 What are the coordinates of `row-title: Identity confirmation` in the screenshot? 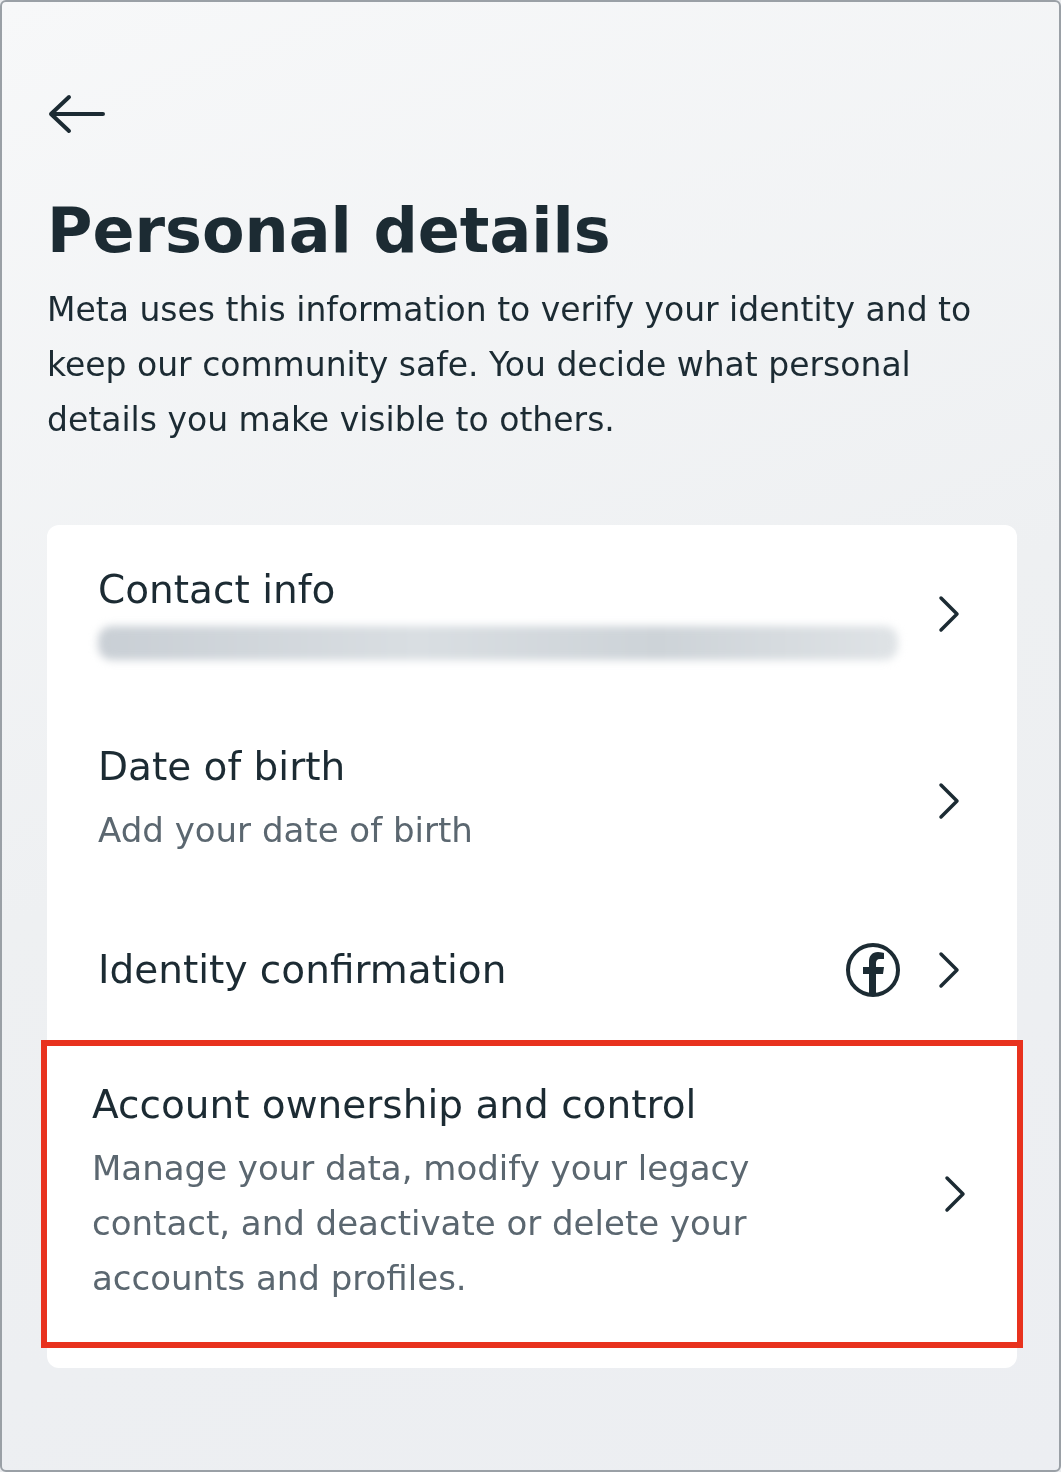 It's located at (303, 970).